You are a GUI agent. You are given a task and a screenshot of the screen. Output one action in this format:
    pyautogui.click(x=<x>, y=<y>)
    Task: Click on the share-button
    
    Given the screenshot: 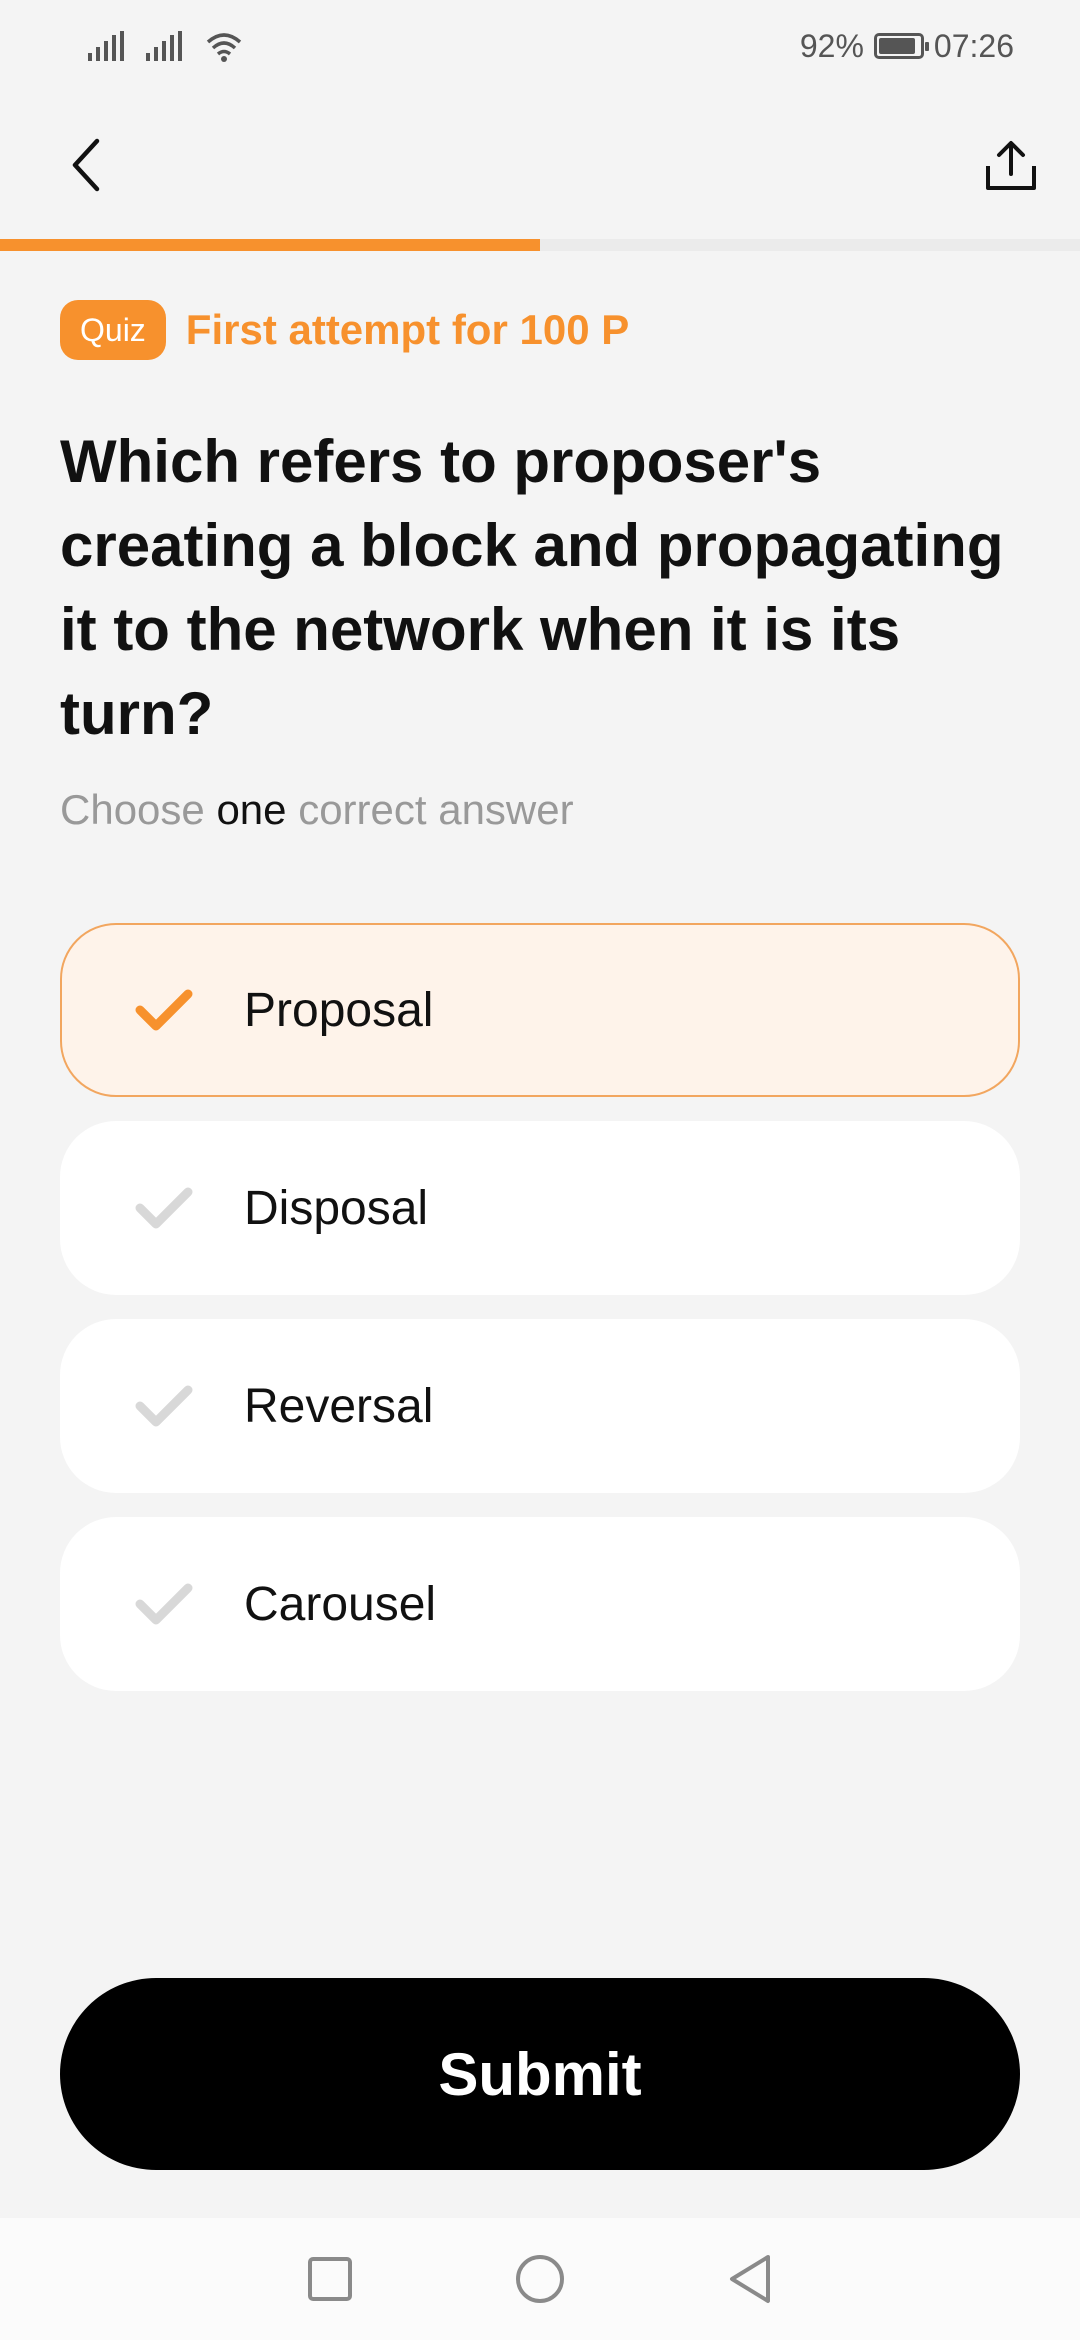 What is the action you would take?
    pyautogui.click(x=1011, y=165)
    